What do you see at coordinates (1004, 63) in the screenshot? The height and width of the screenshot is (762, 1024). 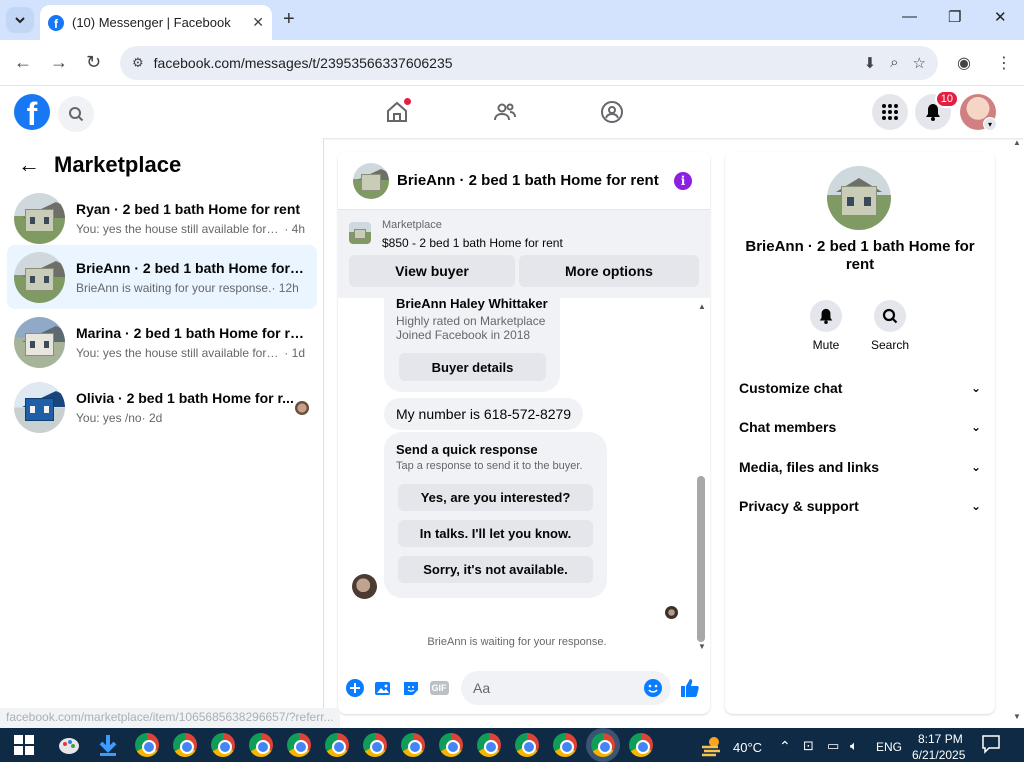 I see `browser-menu-icon: ⋮` at bounding box center [1004, 63].